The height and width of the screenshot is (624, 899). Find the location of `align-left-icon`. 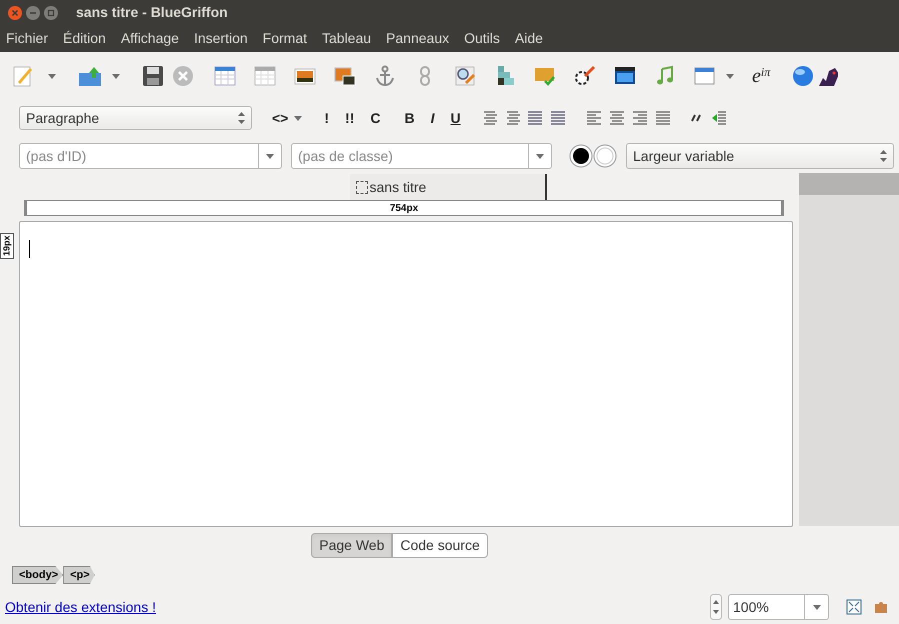

align-left-icon is located at coordinates (594, 118).